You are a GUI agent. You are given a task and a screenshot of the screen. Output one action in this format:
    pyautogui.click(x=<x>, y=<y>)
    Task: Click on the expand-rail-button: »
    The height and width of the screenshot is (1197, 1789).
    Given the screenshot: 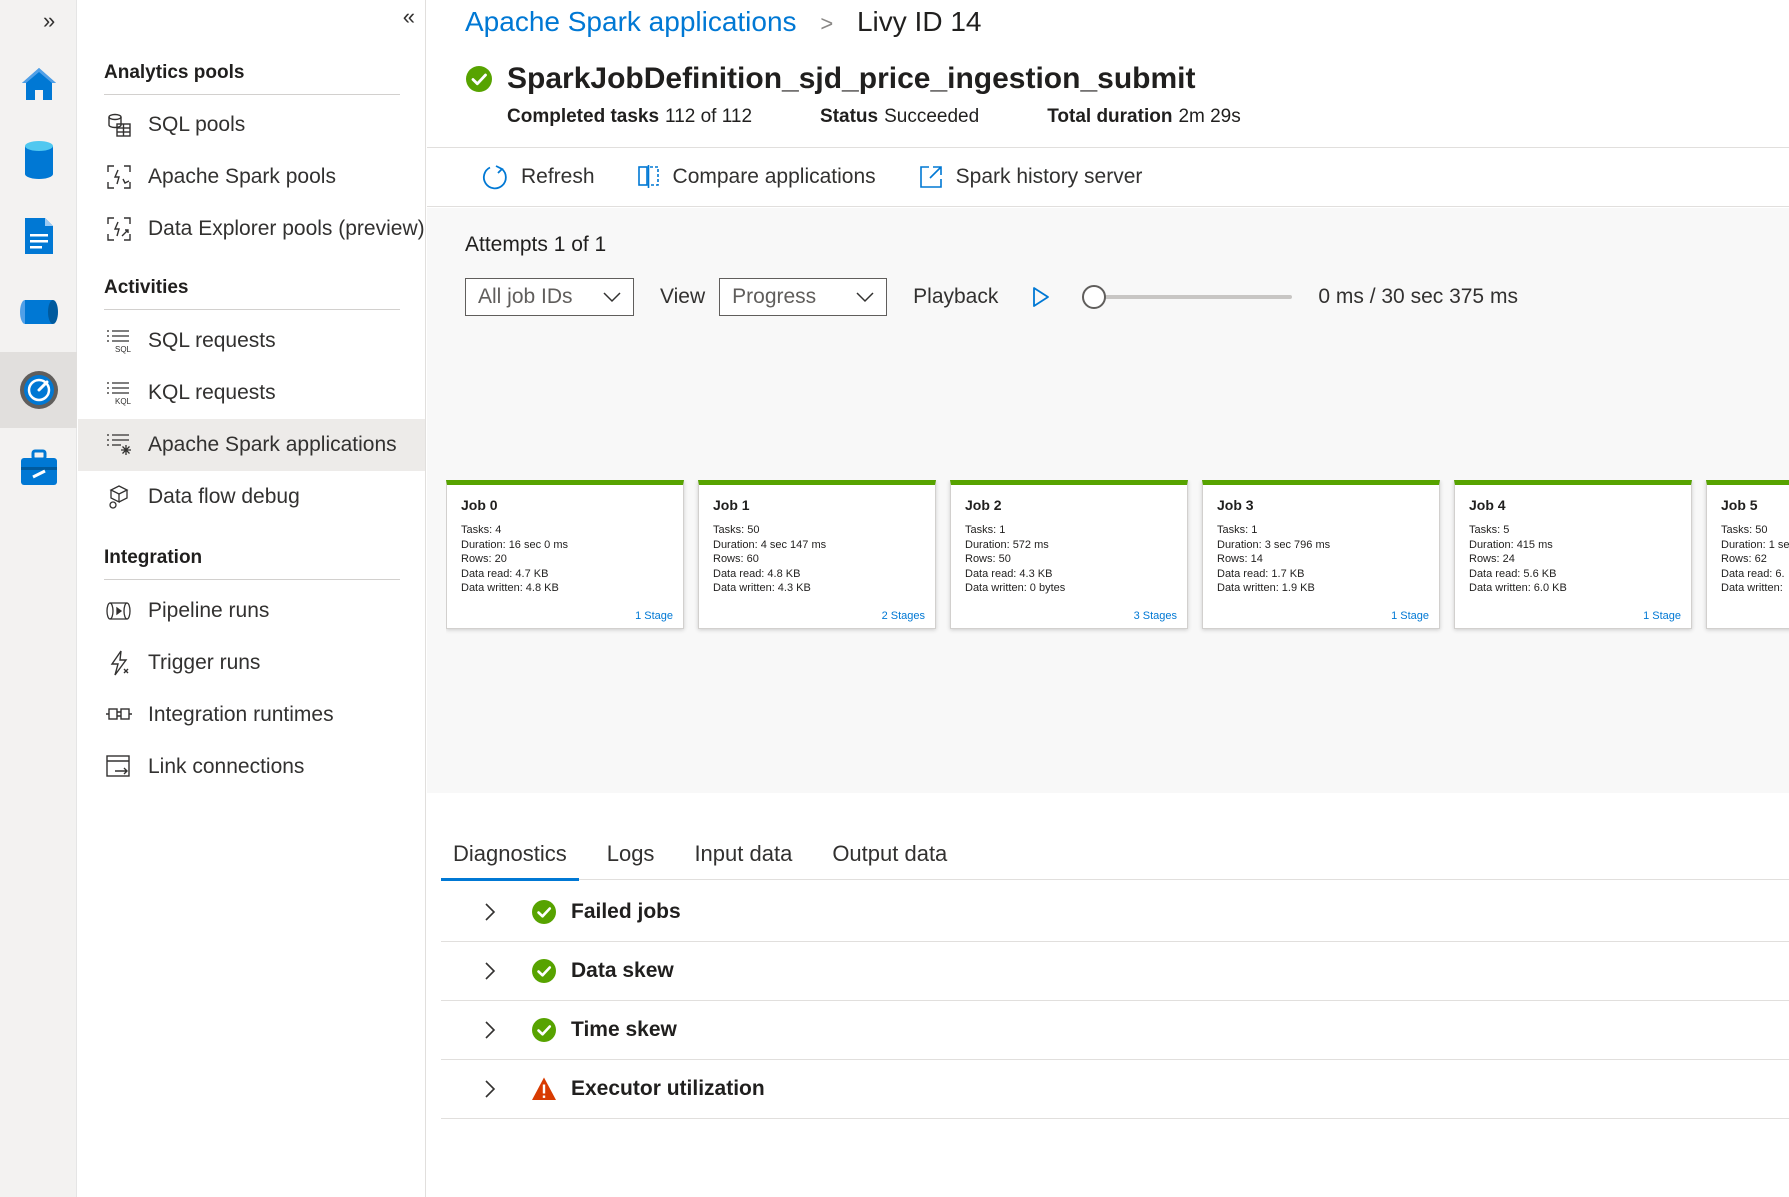 What is the action you would take?
    pyautogui.click(x=49, y=21)
    